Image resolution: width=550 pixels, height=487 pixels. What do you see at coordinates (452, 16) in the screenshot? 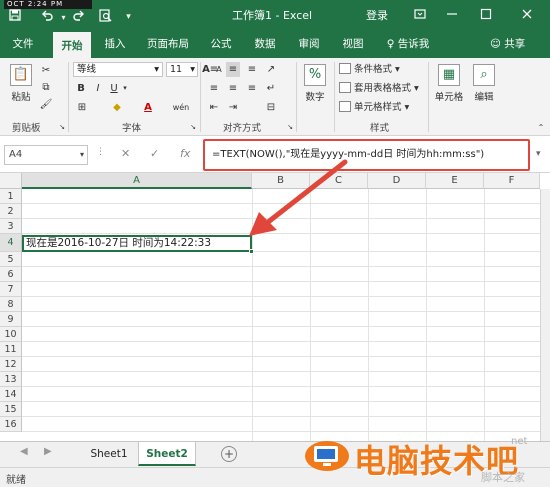
I see `minimize-icon` at bounding box center [452, 16].